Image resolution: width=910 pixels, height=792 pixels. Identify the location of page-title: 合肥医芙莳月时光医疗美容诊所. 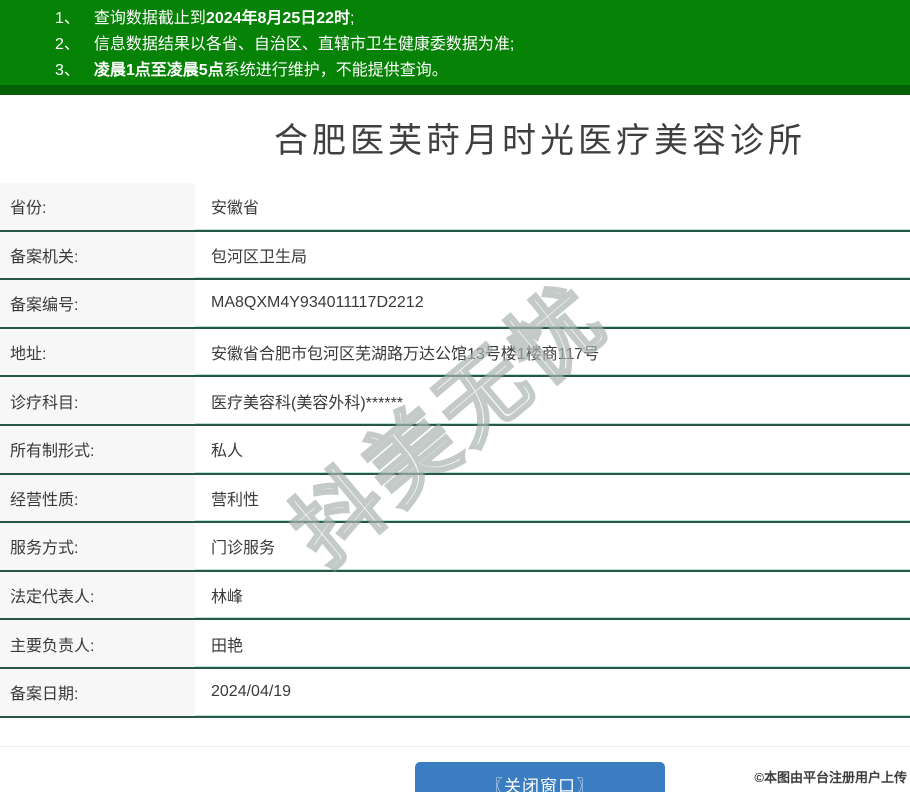
(540, 141).